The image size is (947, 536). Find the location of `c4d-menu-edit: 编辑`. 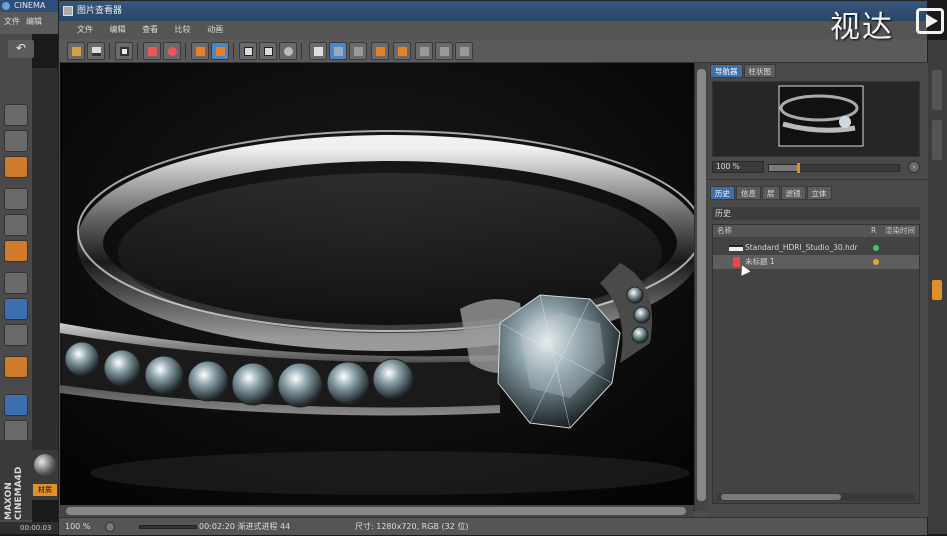

c4d-menu-edit: 编辑 is located at coordinates (34, 21).